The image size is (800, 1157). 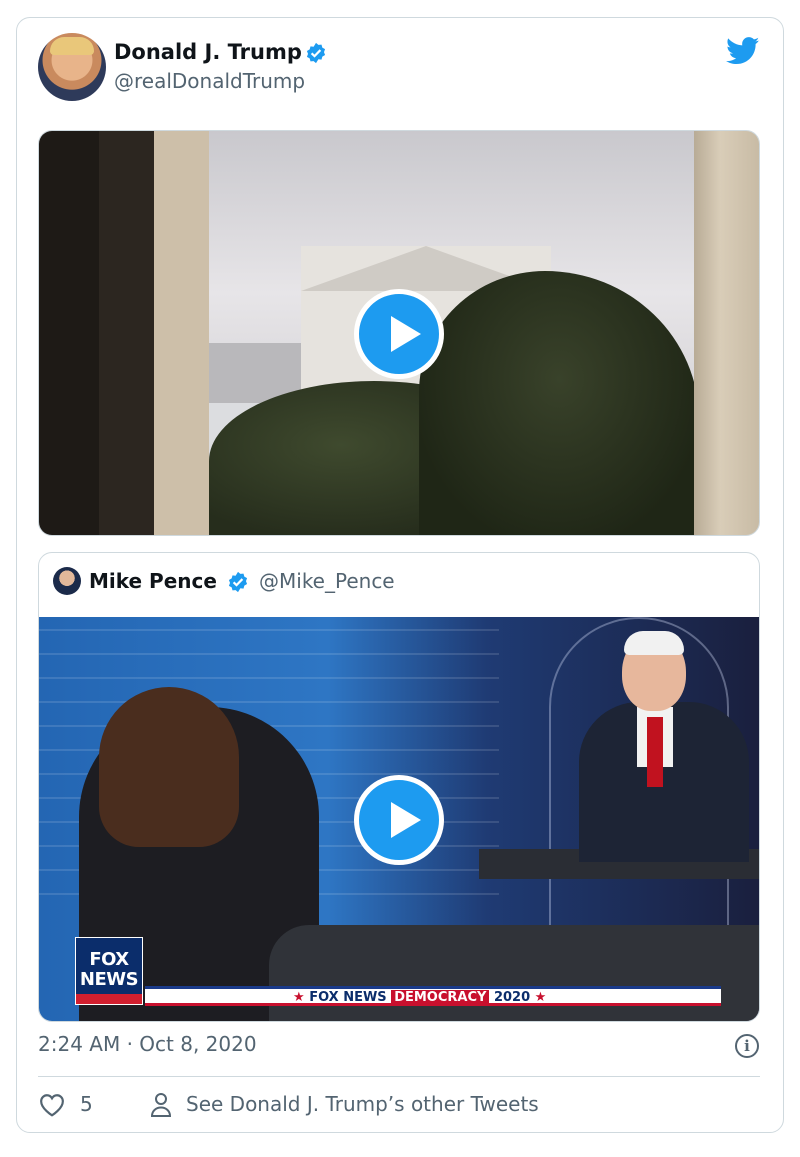 What do you see at coordinates (109, 971) in the screenshot?
I see `fox-news-logo: FOX NEWS` at bounding box center [109, 971].